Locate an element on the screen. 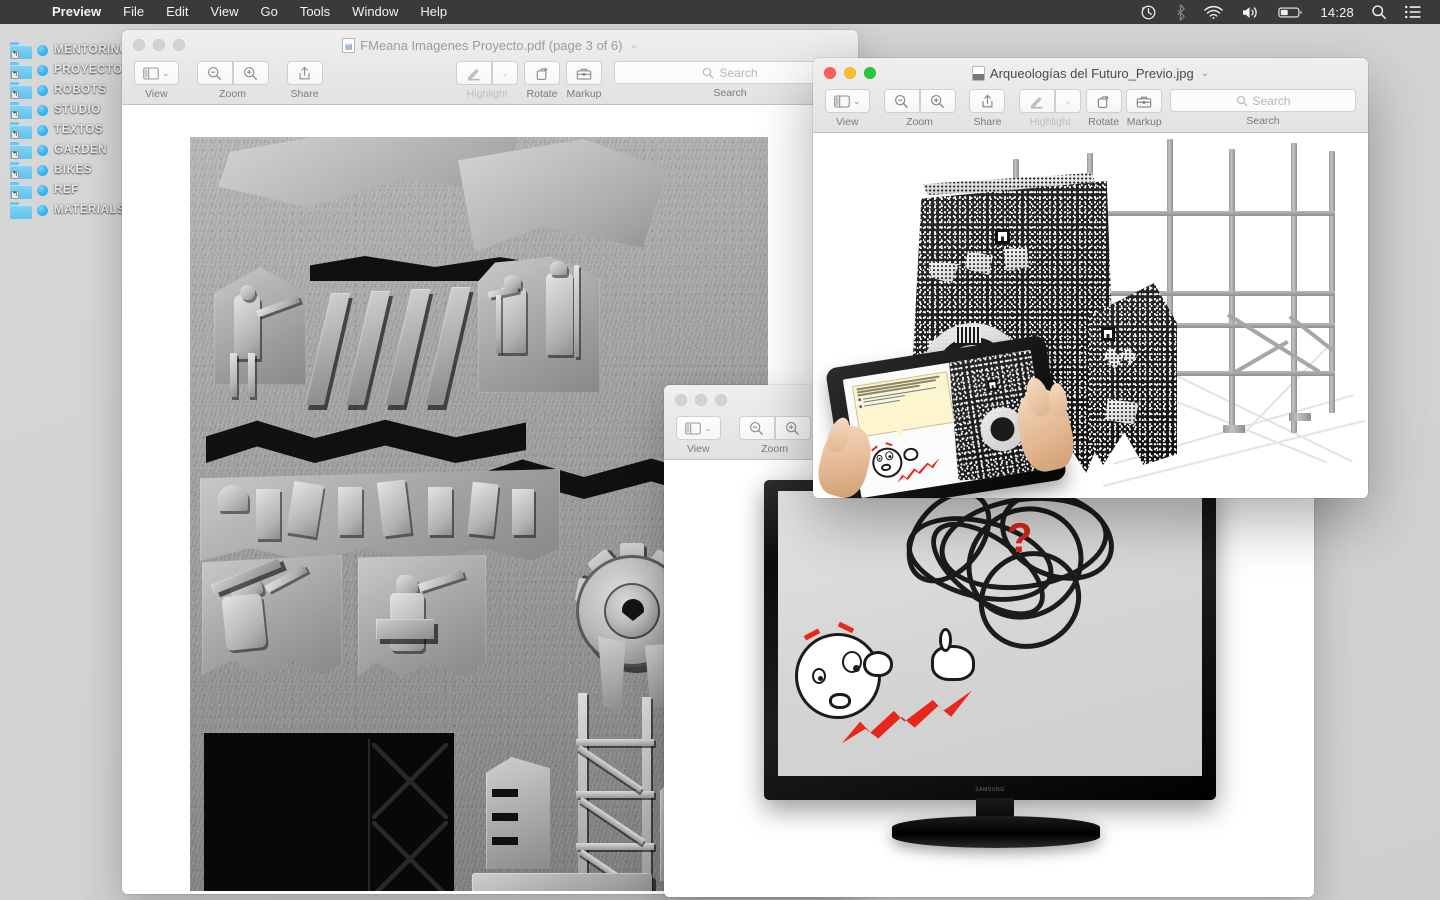 The width and height of the screenshot is (1440, 900). folder-icon is located at coordinates (21, 210).